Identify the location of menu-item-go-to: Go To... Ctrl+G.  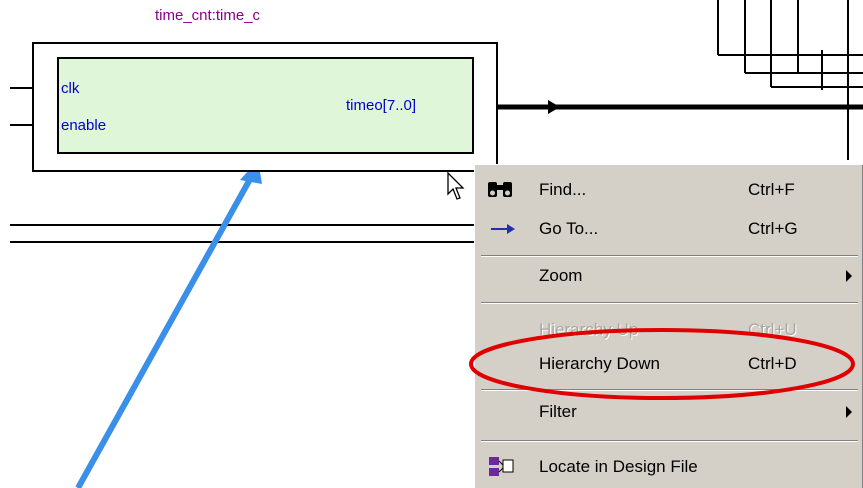
(669, 230).